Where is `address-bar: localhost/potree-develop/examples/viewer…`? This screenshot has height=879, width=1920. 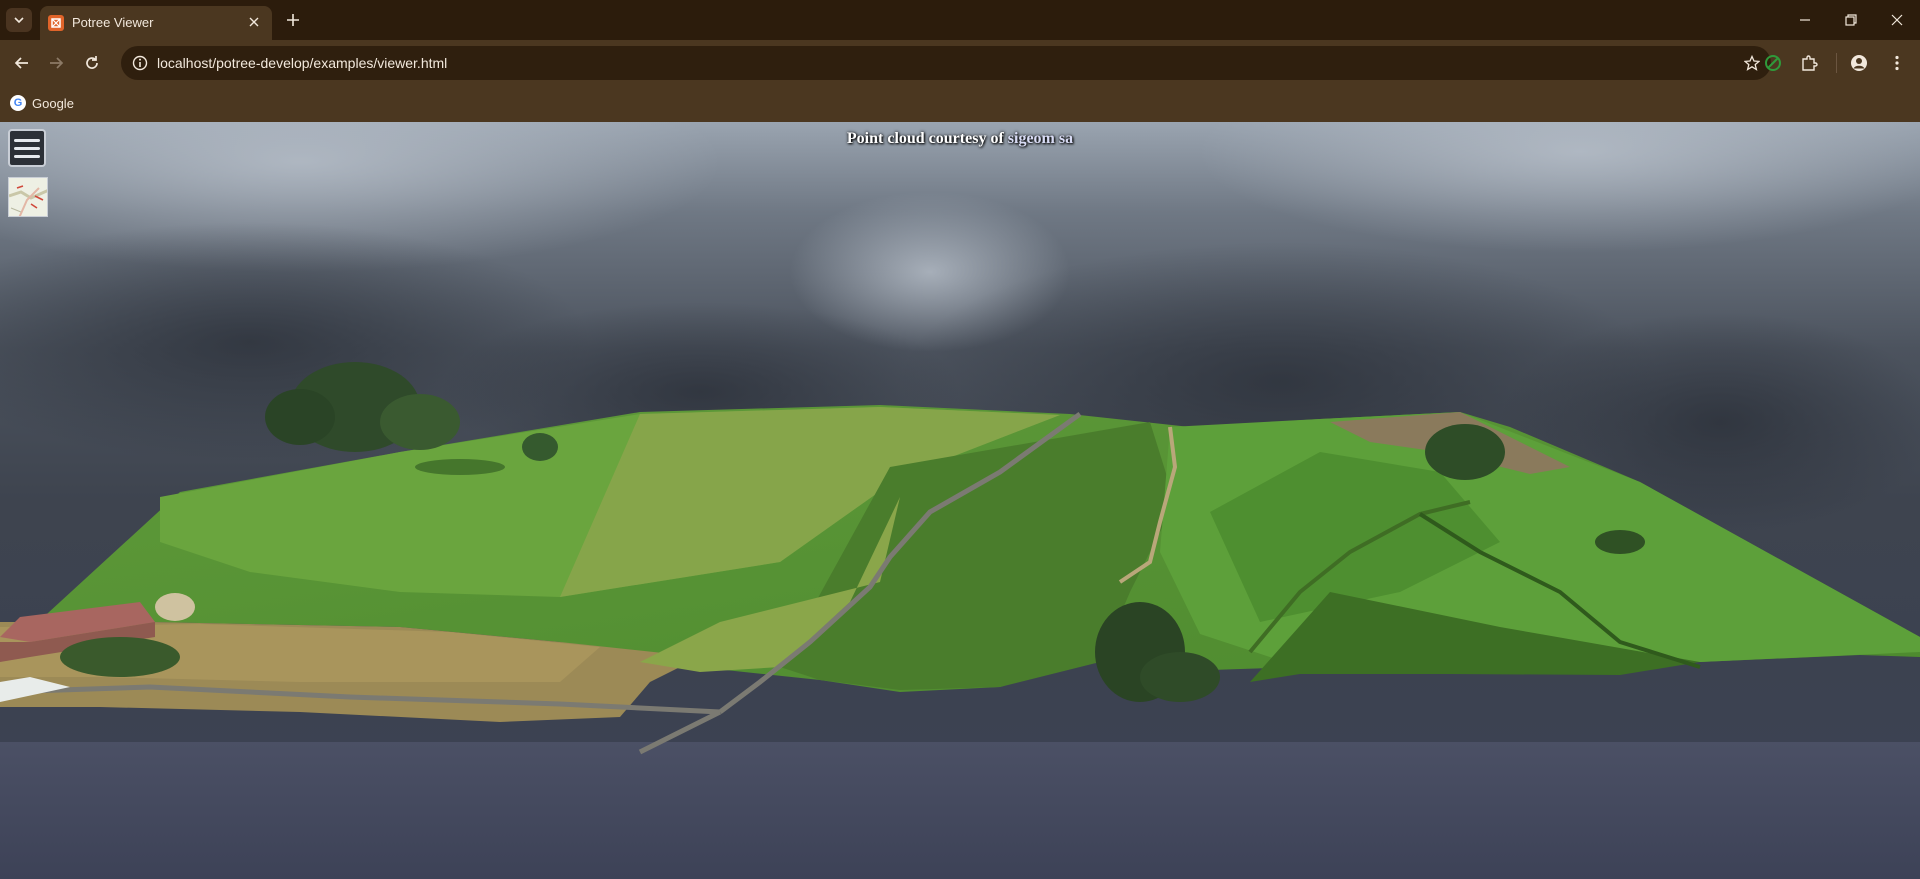 address-bar: localhost/potree-develop/examples/viewer… is located at coordinates (946, 63).